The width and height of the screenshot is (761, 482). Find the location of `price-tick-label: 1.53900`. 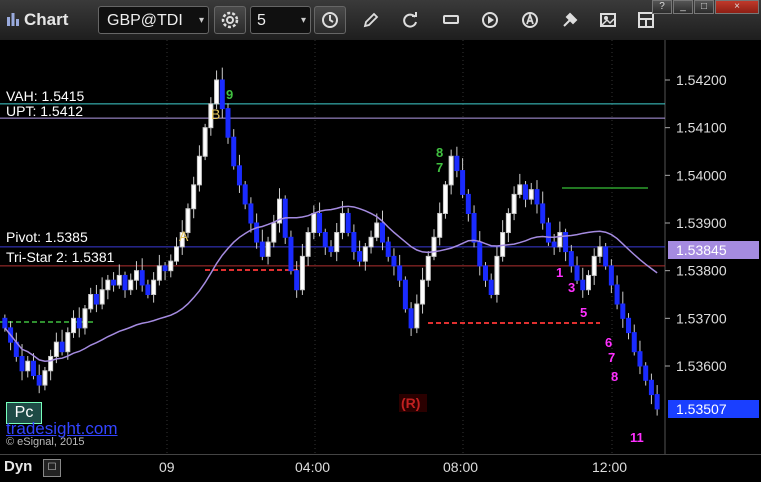

price-tick-label: 1.53900 is located at coordinates (701, 223).